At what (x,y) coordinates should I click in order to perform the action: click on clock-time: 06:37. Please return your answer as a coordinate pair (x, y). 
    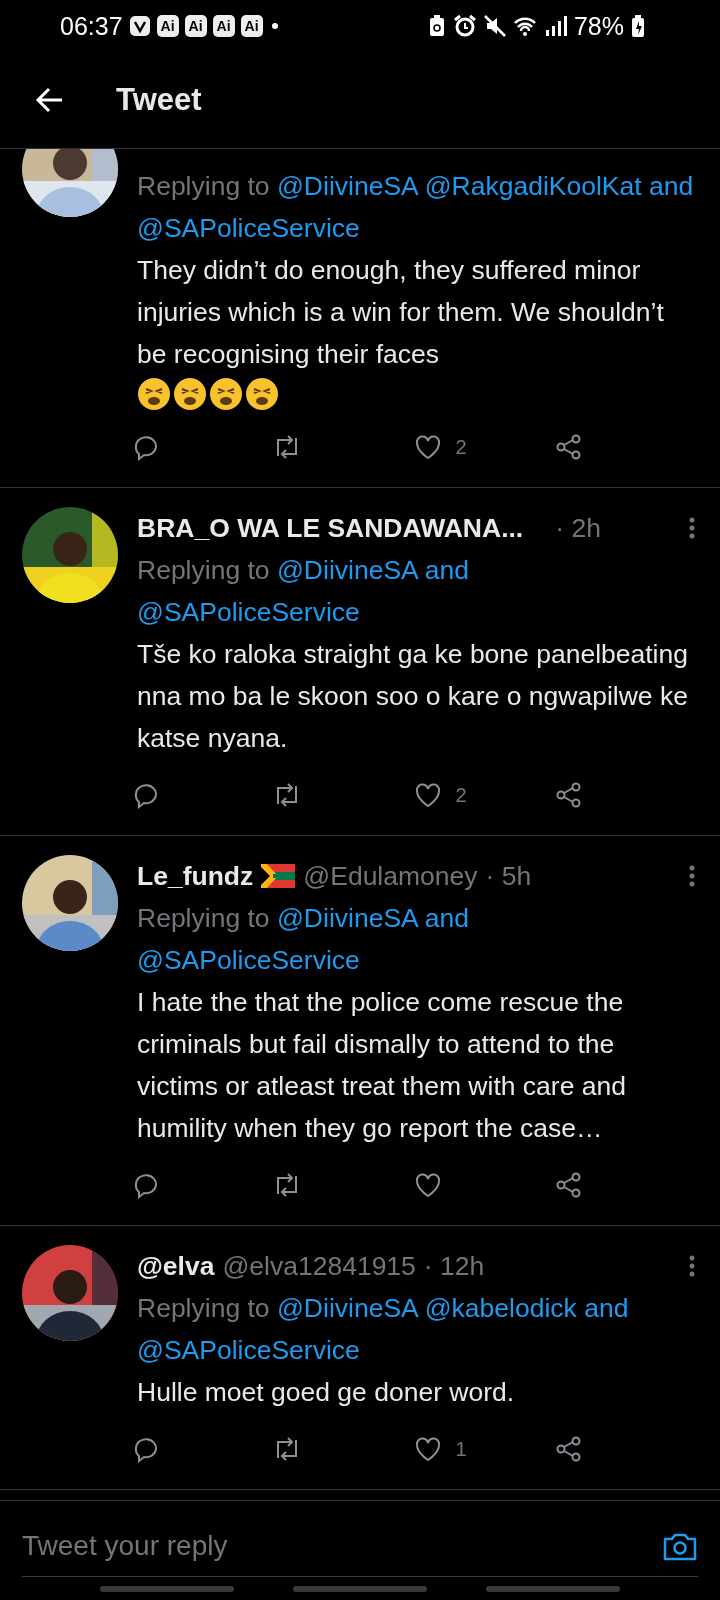
    Looking at the image, I should click on (91, 26).